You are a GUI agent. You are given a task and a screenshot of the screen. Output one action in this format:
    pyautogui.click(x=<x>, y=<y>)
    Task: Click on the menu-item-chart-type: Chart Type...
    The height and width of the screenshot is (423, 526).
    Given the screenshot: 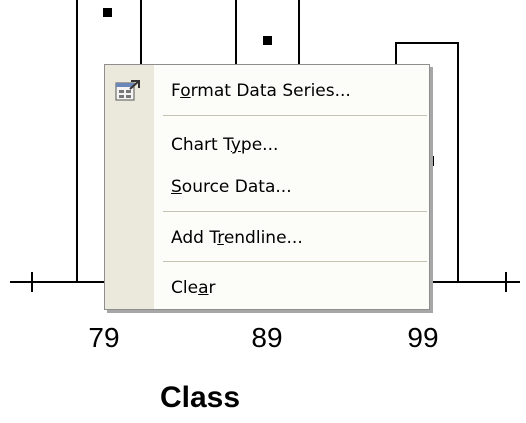 What is the action you would take?
    pyautogui.click(x=267, y=145)
    